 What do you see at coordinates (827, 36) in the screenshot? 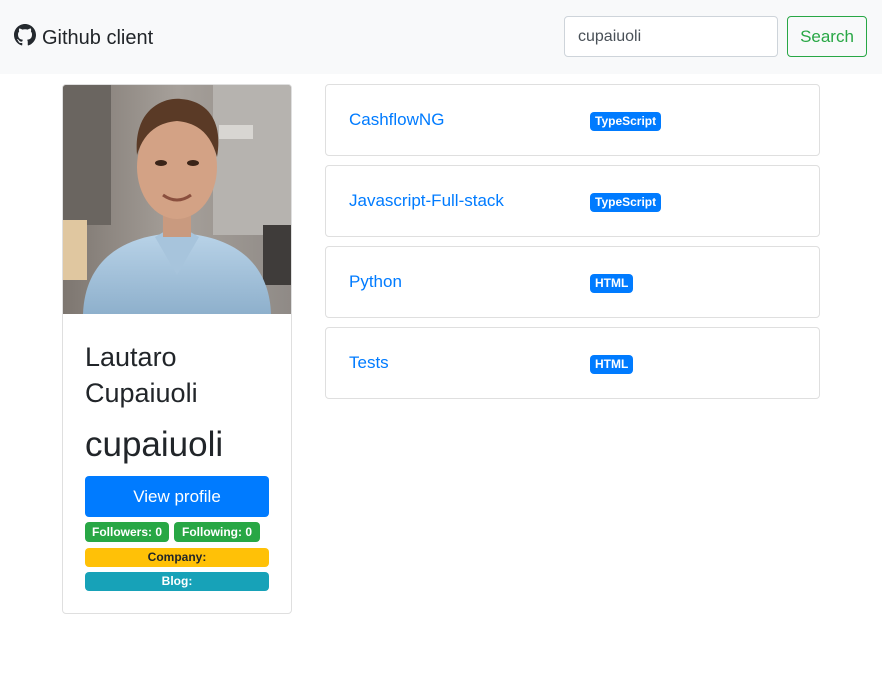
I see `search-button: Search` at bounding box center [827, 36].